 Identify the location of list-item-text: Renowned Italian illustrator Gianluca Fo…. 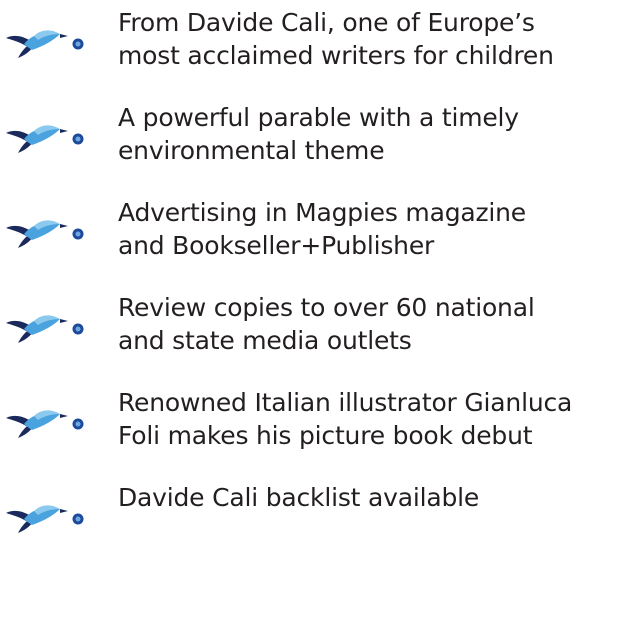
(345, 419).